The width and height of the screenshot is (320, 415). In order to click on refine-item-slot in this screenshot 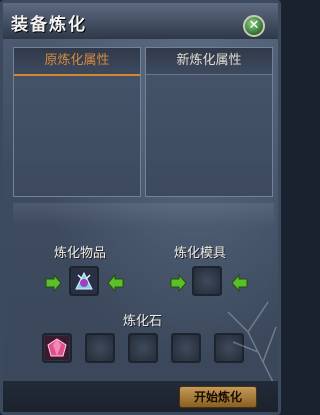, I will do `click(84, 281)`.